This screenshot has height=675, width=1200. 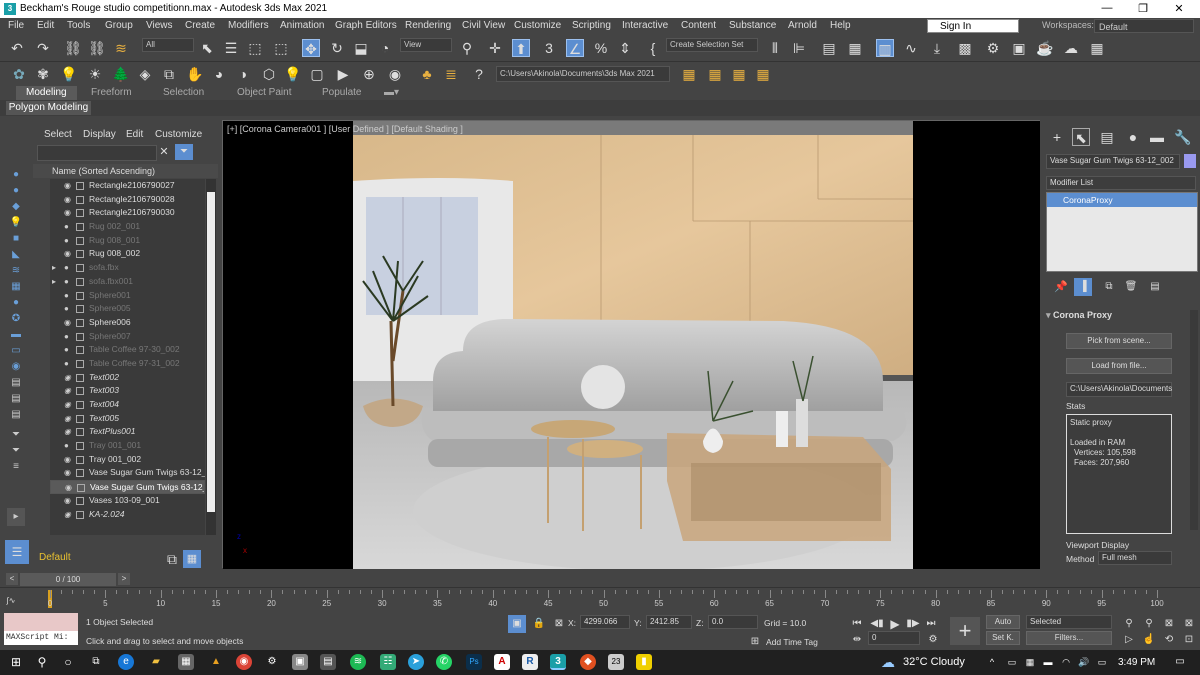 What do you see at coordinates (549, 48) in the screenshot?
I see `snaps-toggle-icon: 3` at bounding box center [549, 48].